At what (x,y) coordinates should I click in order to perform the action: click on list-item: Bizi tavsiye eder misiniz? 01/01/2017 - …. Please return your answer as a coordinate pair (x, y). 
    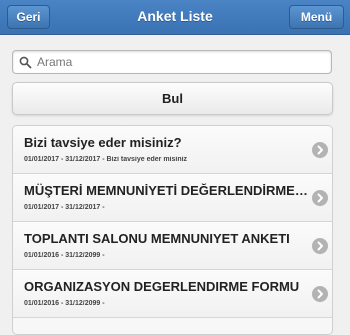
    Looking at the image, I should click on (172, 150).